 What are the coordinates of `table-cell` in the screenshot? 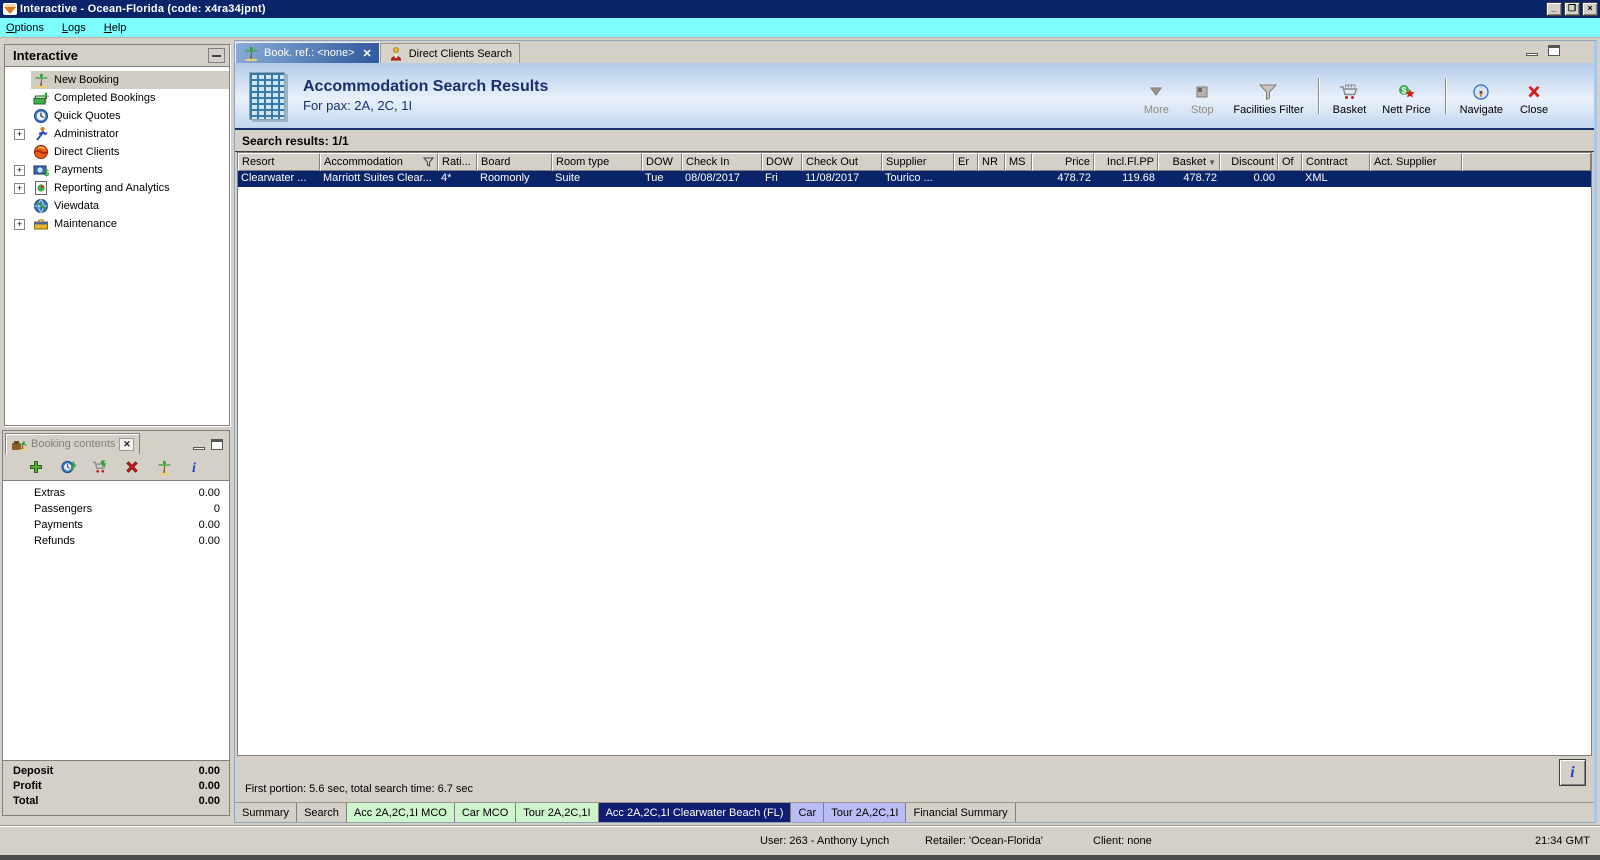 It's located at (1416, 179).